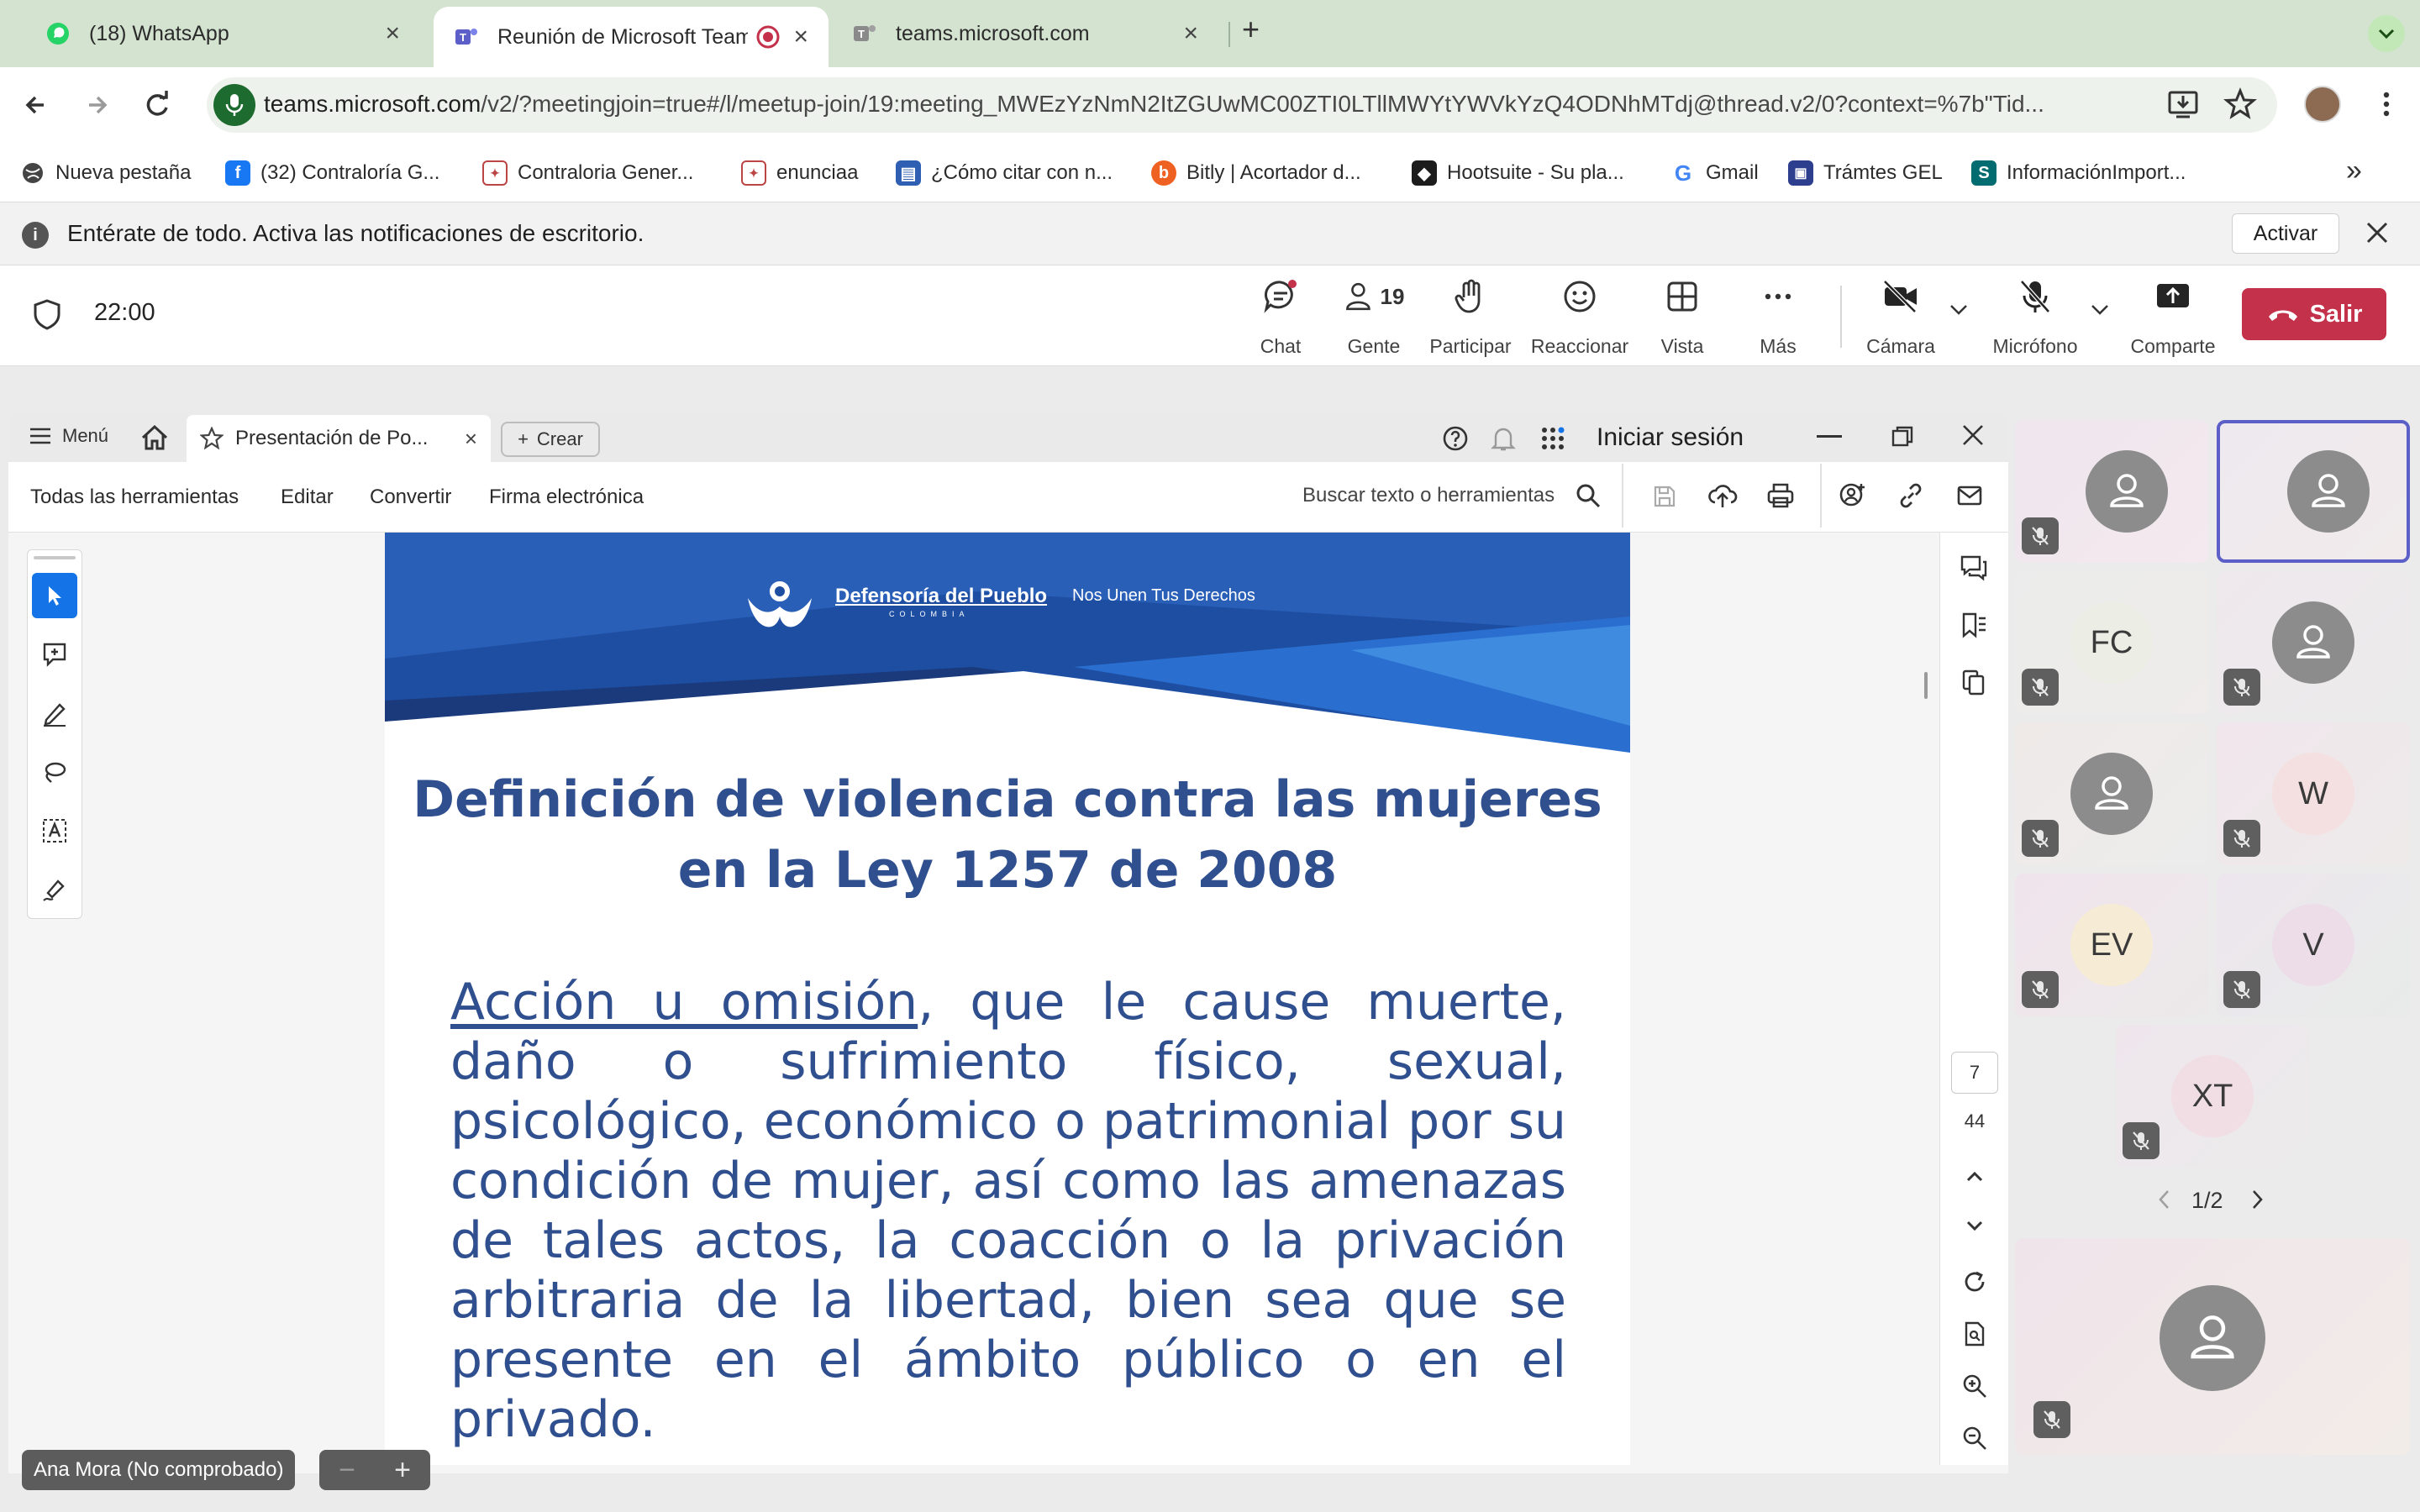 This screenshot has width=2420, height=1512. I want to click on participant-tile: EV, so click(2111, 945).